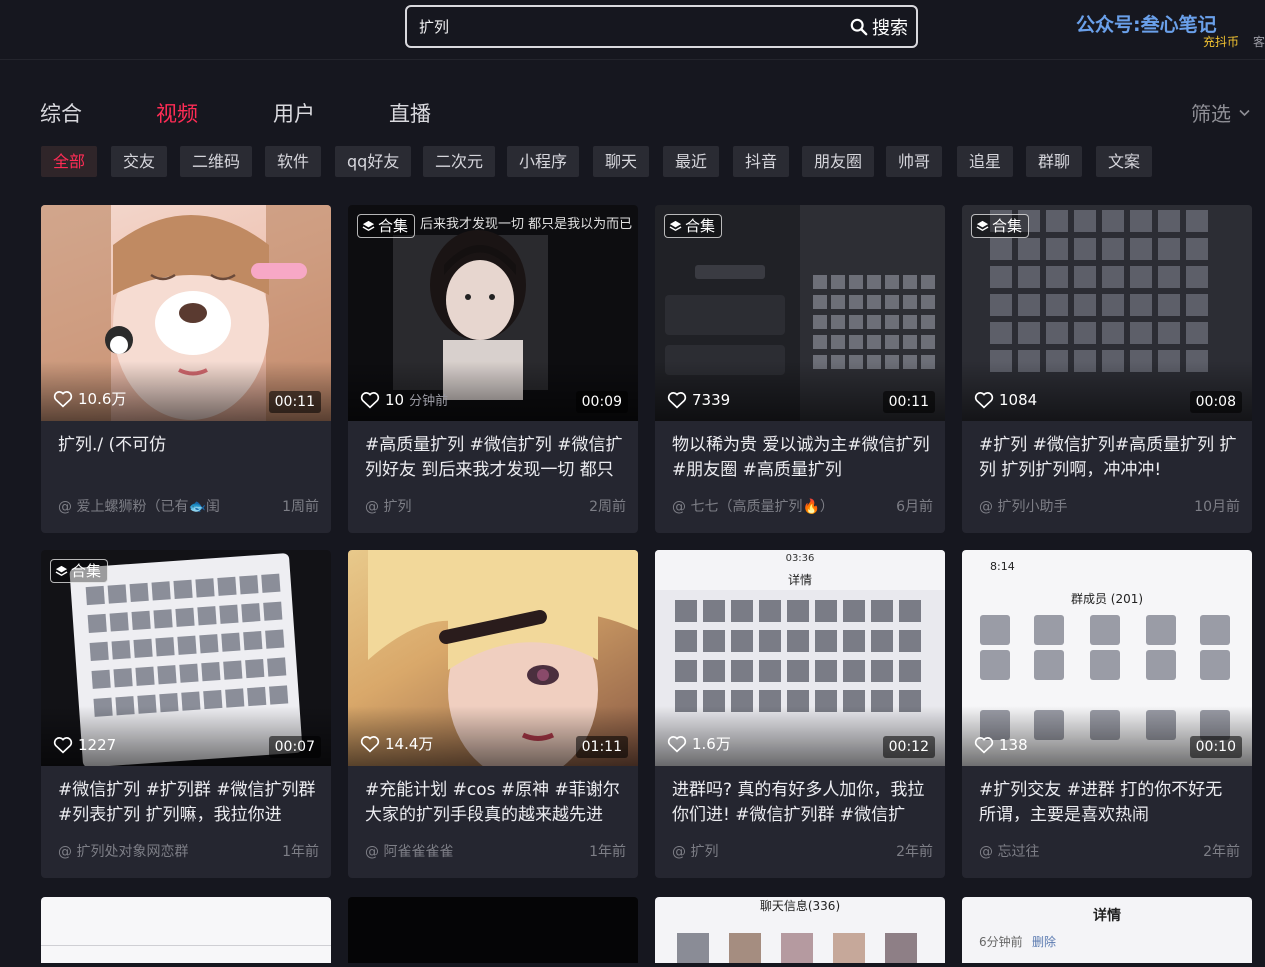  Describe the element at coordinates (69, 161) in the screenshot. I see `chip-all: 全部` at that location.